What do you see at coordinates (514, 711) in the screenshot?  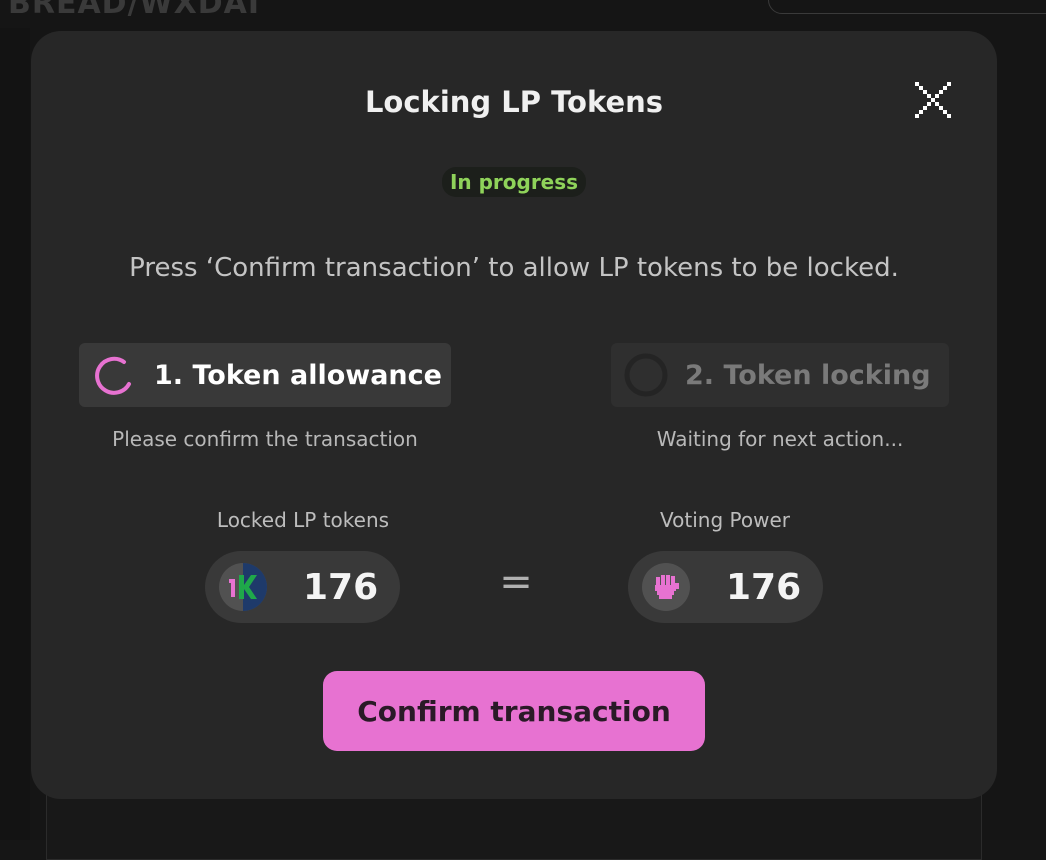 I see `confirm-transaction-button: Confirm transaction` at bounding box center [514, 711].